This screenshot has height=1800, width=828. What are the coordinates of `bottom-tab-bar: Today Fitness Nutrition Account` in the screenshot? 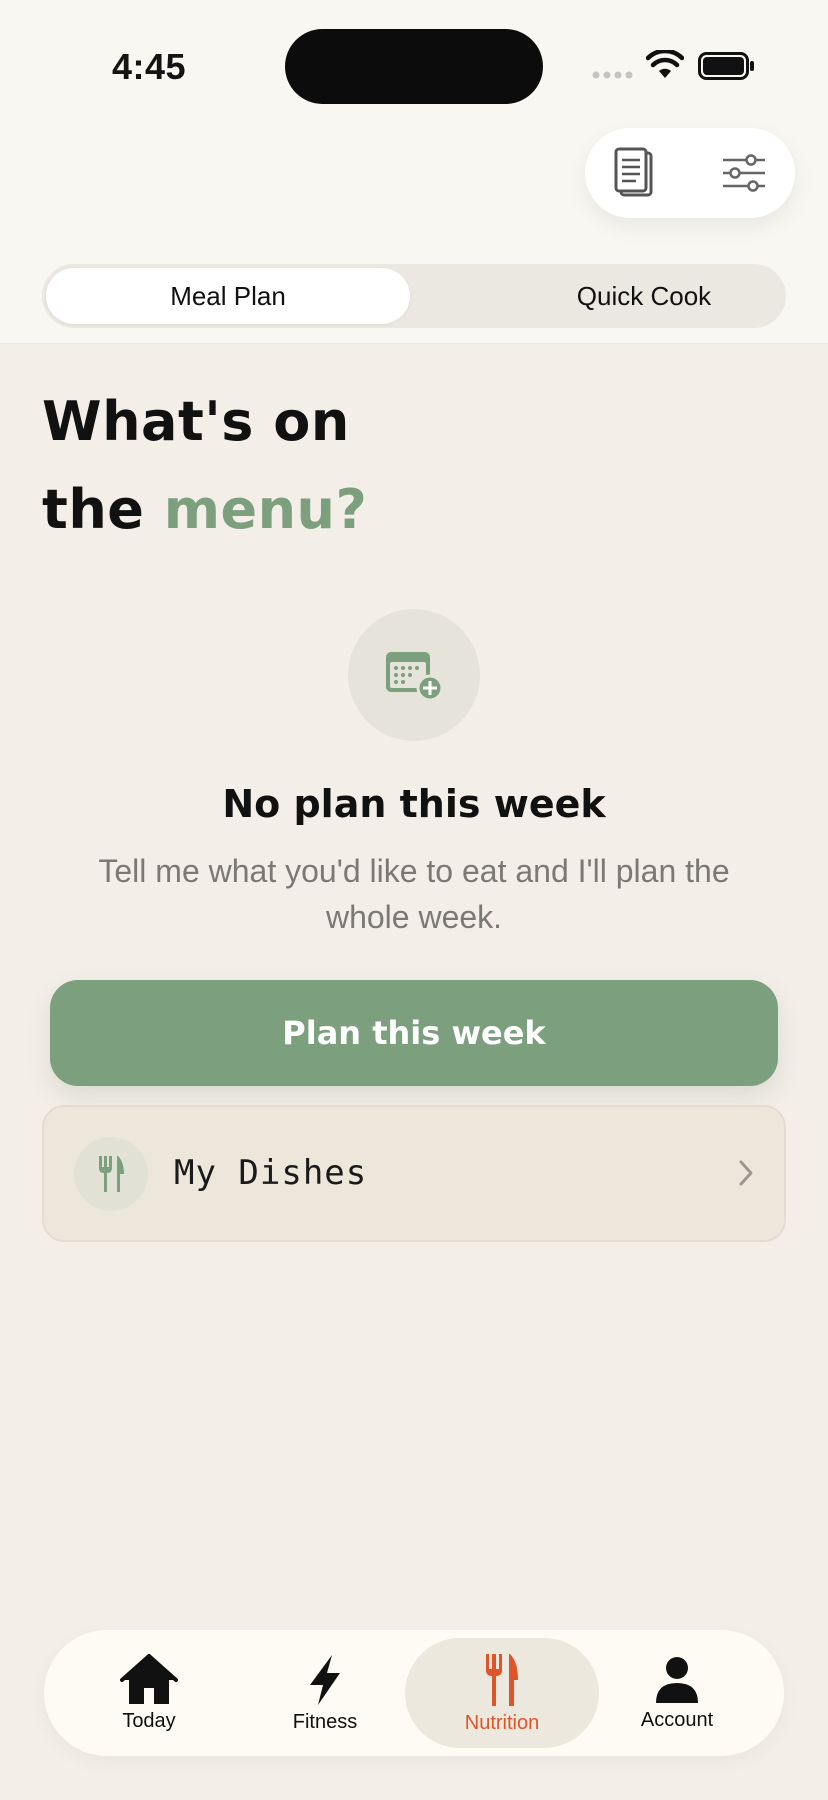 It's located at (414, 1693).